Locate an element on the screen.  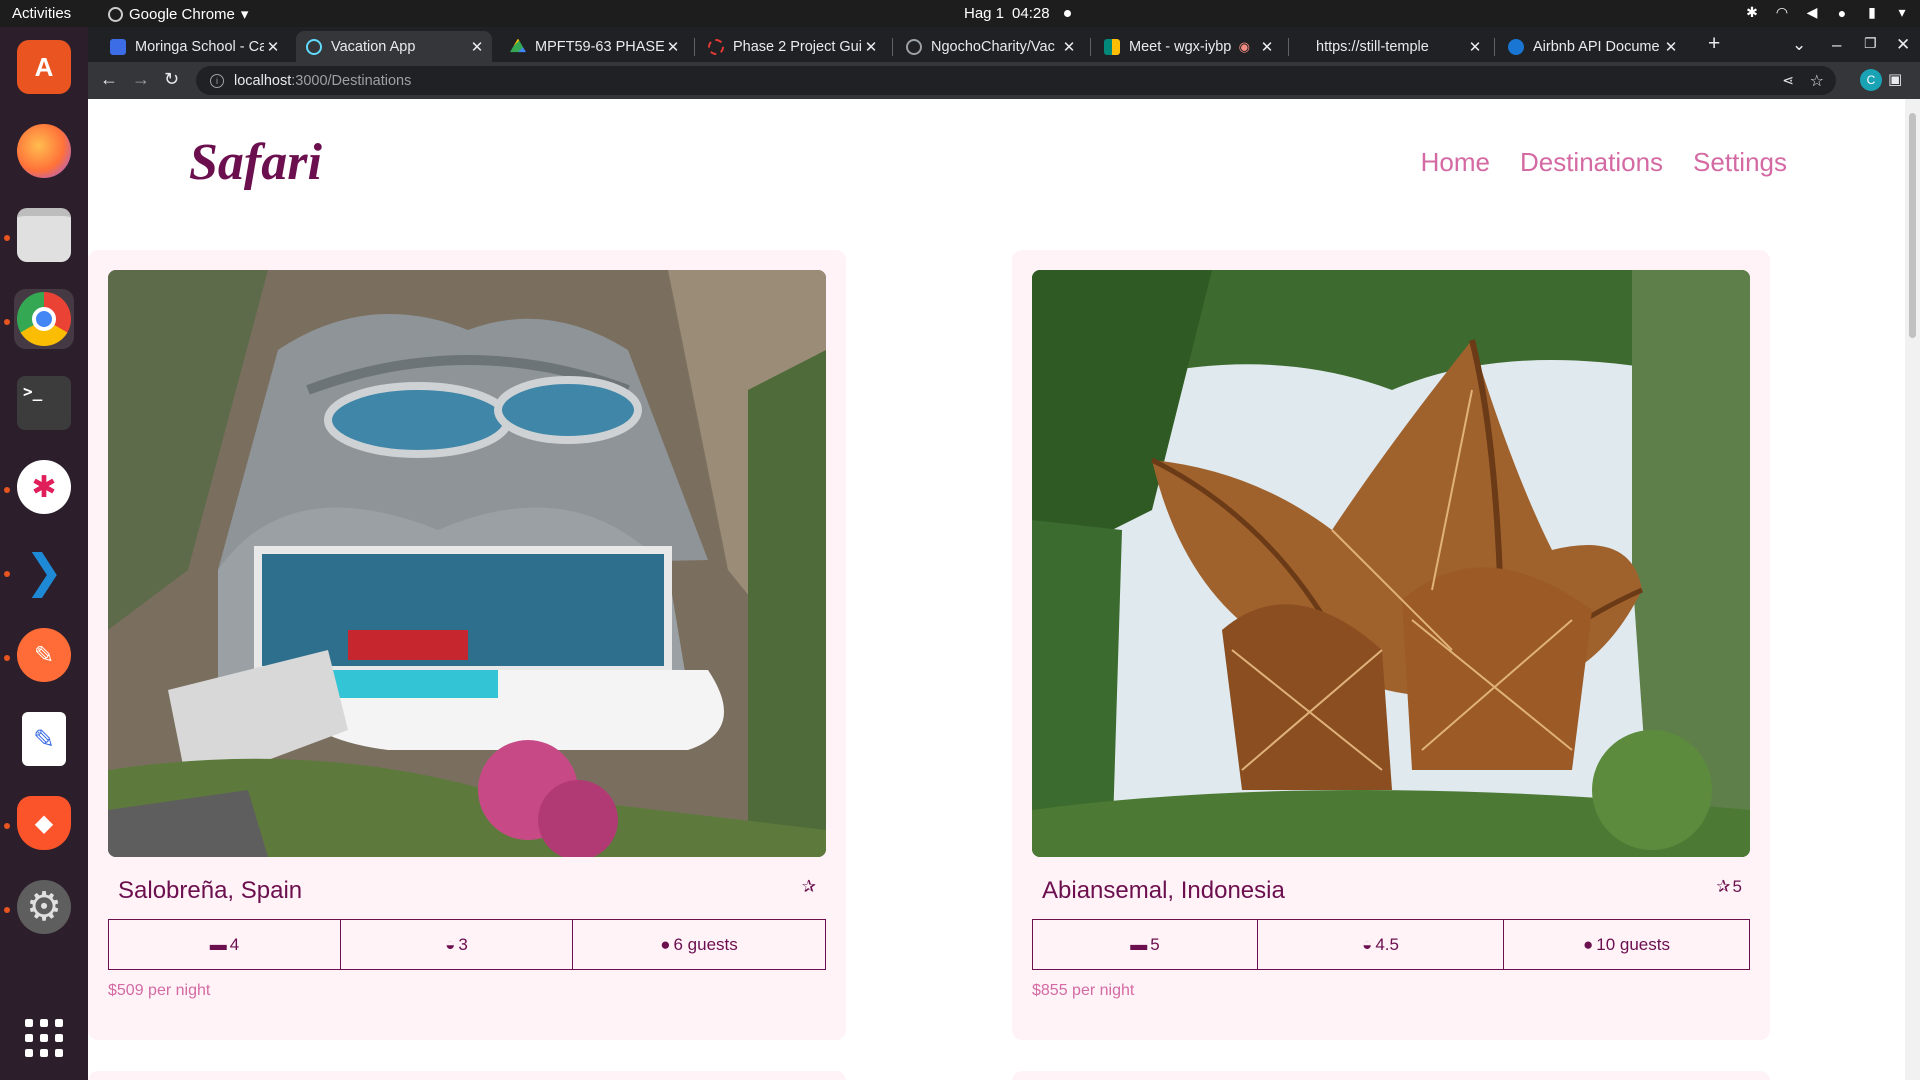
dock-ubuntu-software: A is located at coordinates (44, 67).